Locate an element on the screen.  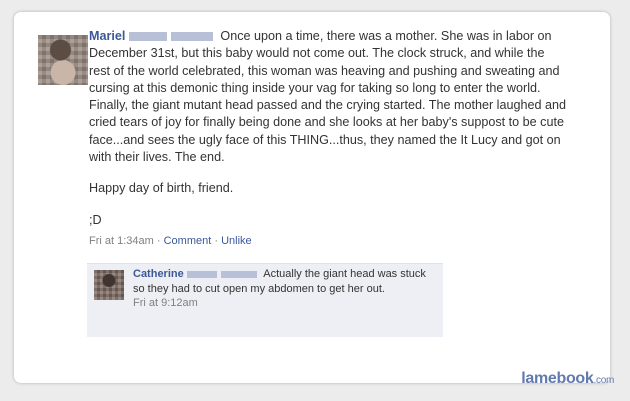
commenter-avatar is located at coordinates (109, 285).